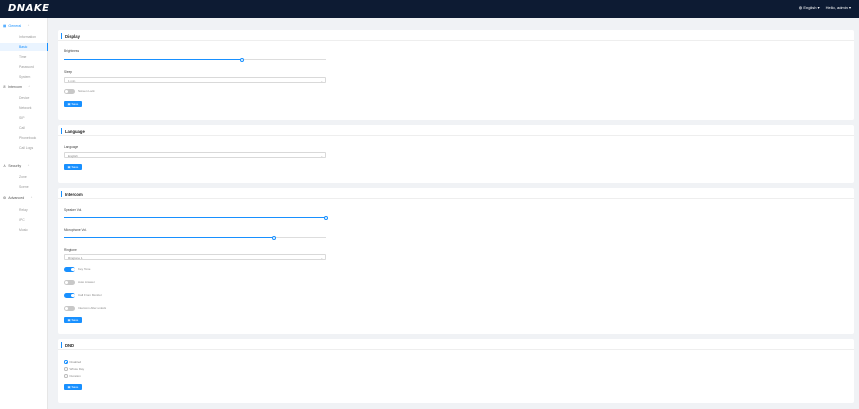 The height and width of the screenshot is (409, 859). I want to click on card-header: Intercom, so click(456, 193).